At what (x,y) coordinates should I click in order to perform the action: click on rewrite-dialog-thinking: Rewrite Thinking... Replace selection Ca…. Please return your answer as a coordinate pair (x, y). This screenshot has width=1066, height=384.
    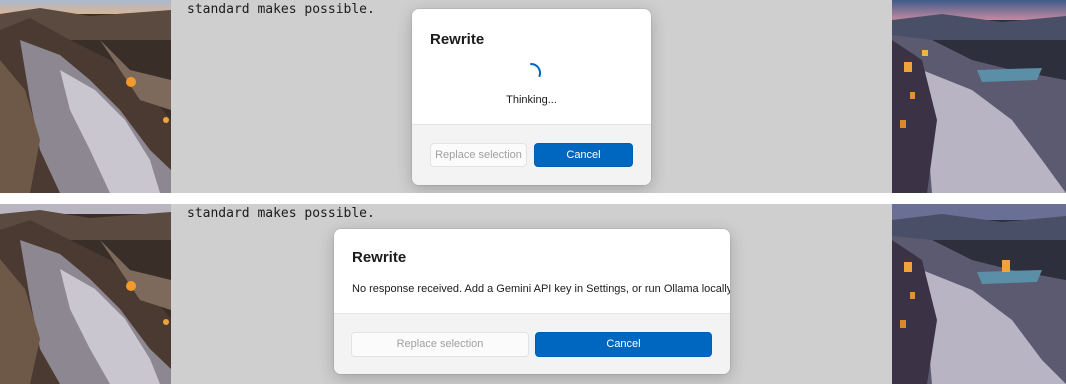
    Looking at the image, I should click on (531, 97).